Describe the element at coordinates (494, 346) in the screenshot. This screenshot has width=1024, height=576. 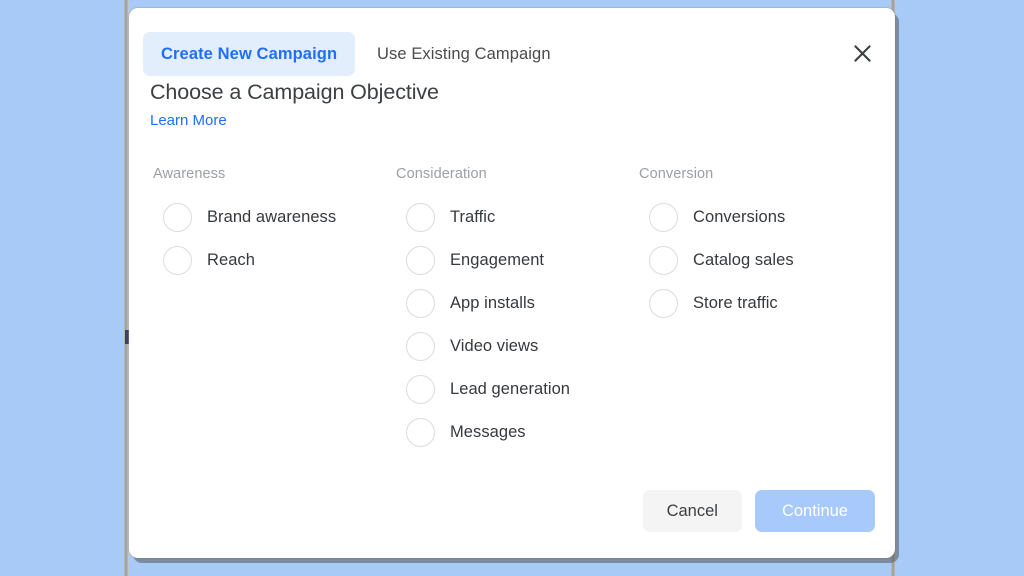
I see `option-label: Video views` at that location.